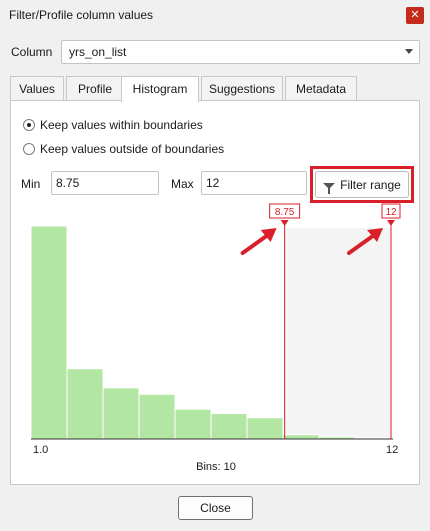 Image resolution: width=430 pixels, height=531 pixels. I want to click on max-marker-handle, so click(391, 223).